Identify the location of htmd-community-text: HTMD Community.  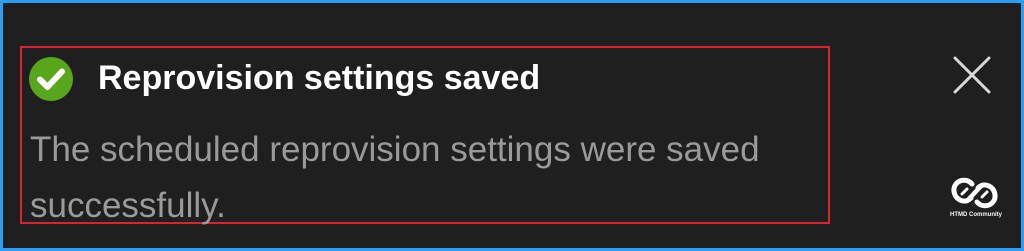
(976, 215).